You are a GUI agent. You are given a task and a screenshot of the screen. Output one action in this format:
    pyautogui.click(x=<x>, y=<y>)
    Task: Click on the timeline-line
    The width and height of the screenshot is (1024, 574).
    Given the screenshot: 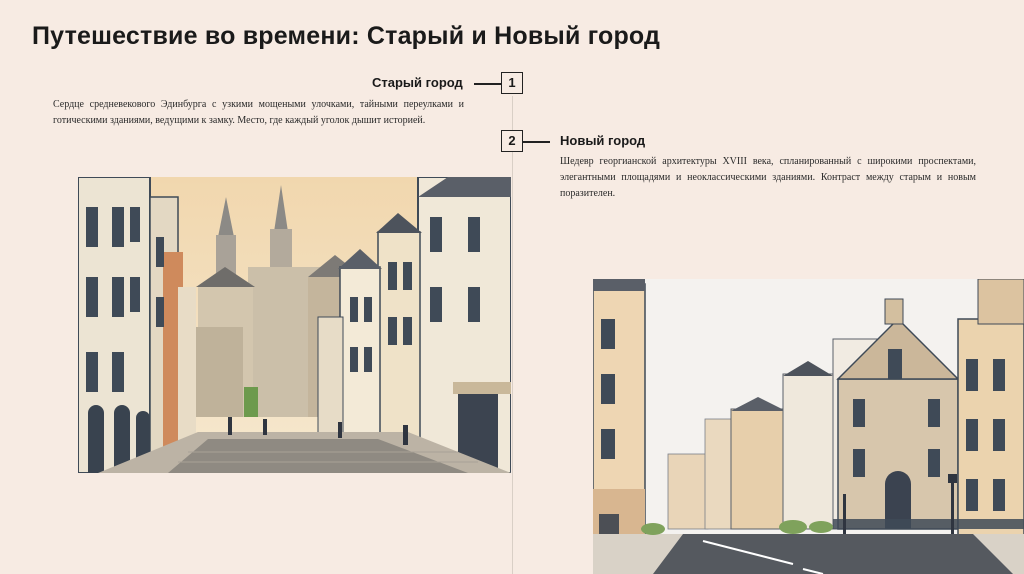 What is the action you would take?
    pyautogui.click(x=512, y=335)
    